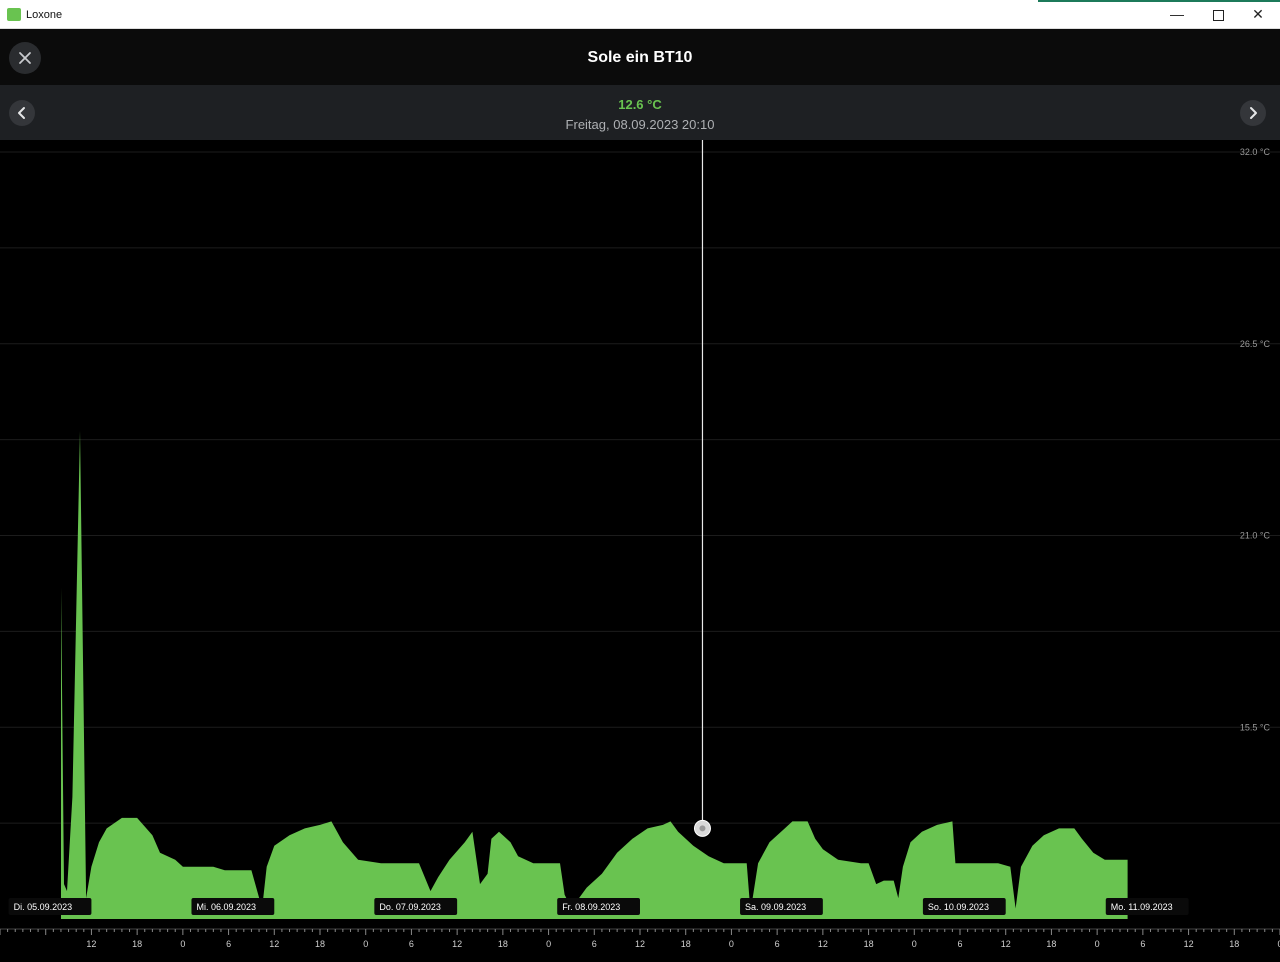 The image size is (1280, 962). I want to click on day-label: Mi. 06.09.2023, so click(226, 907).